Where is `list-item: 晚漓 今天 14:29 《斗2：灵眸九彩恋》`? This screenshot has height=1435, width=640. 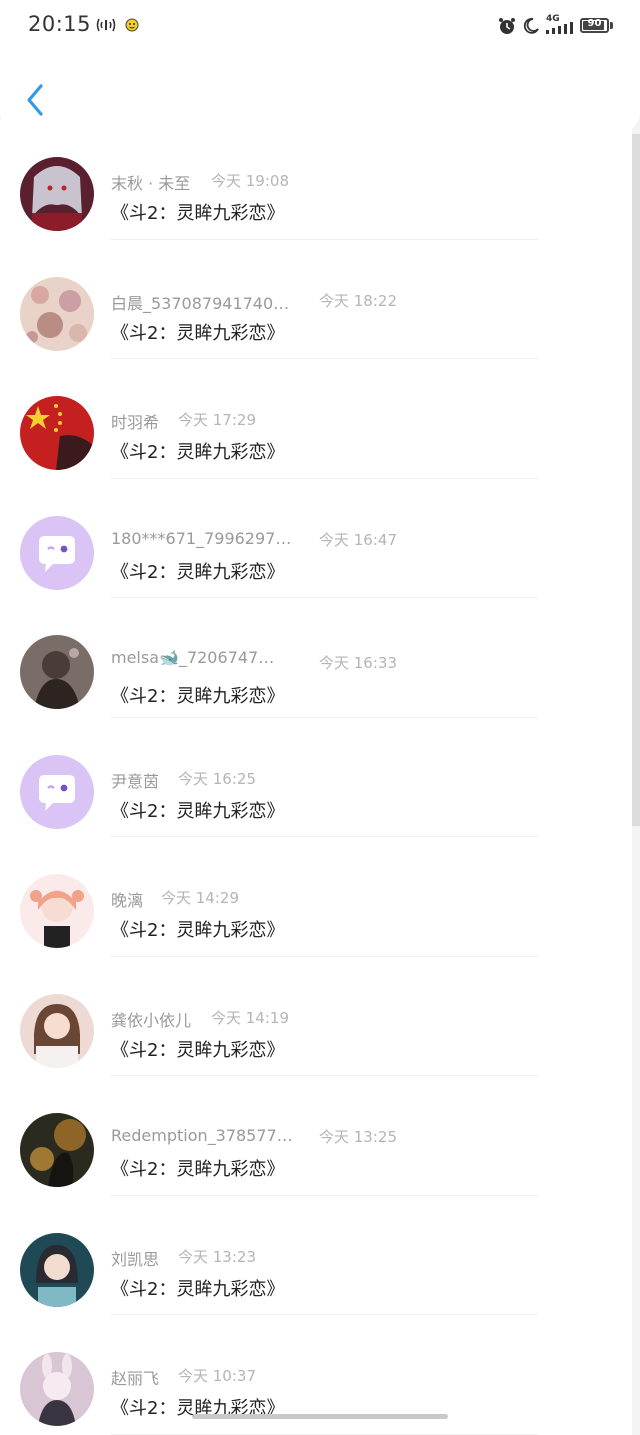 list-item: 晚漓 今天 14:29 《斗2：灵眸九彩恋》 is located at coordinates (316, 897).